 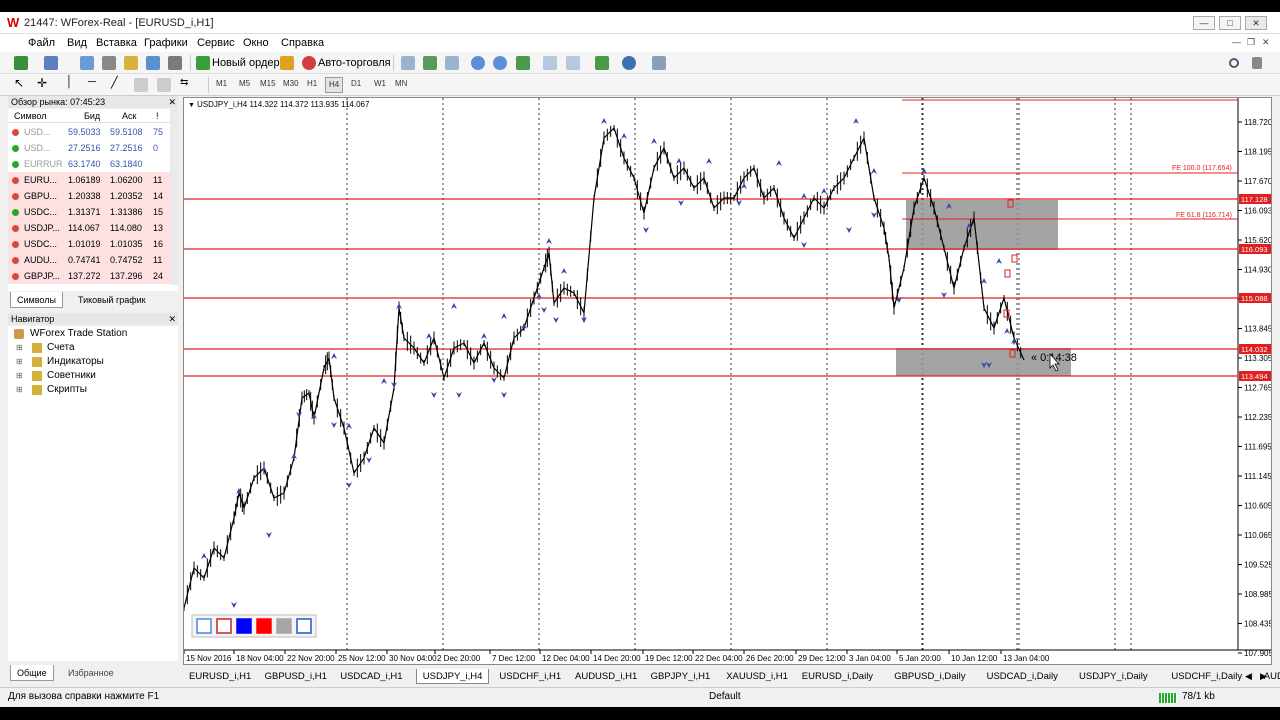 I want to click on menu-tools: Сервис, so click(x=216, y=43).